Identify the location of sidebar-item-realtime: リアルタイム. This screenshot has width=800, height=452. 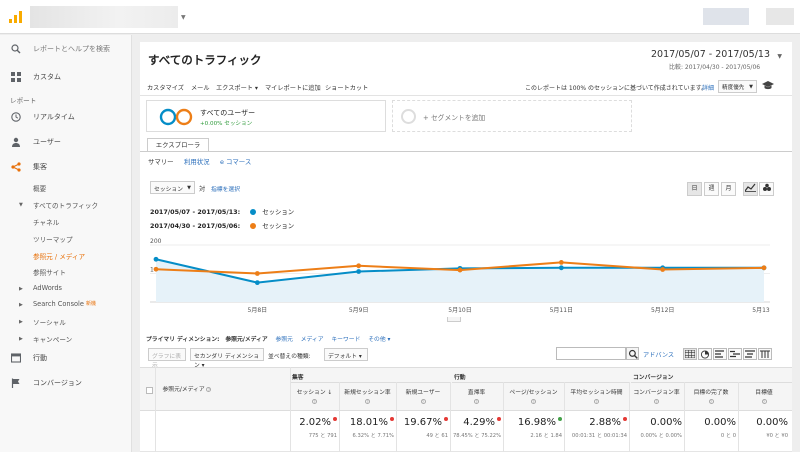
(66, 117).